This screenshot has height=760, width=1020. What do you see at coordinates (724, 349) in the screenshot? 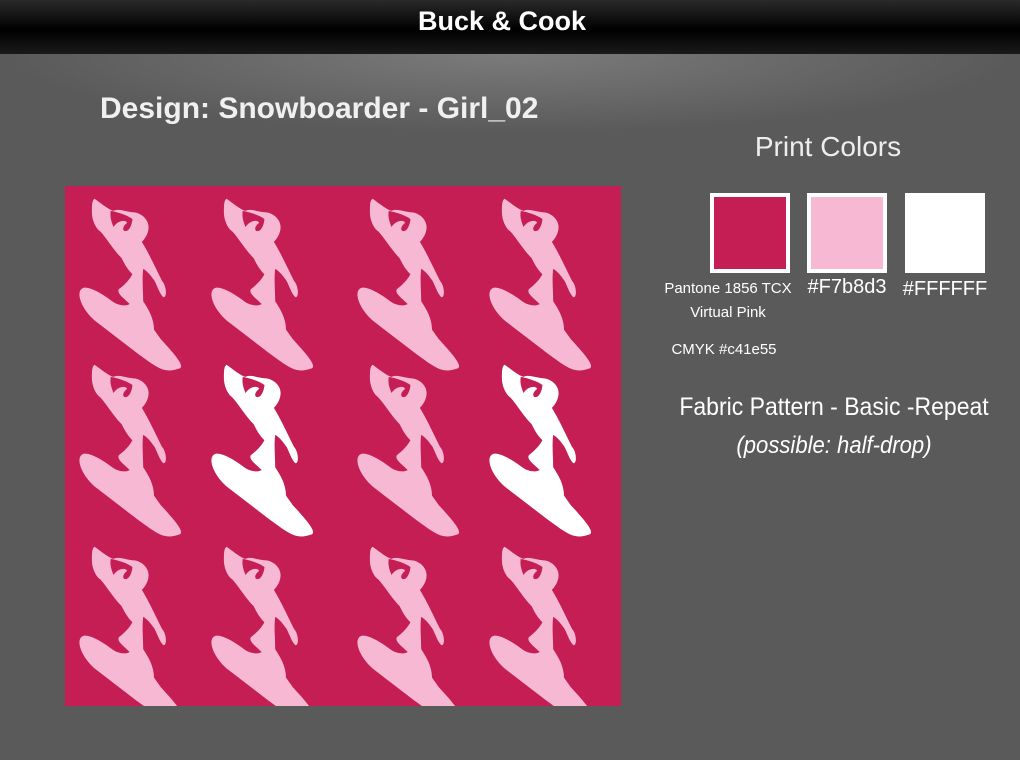
I see `swatch-1-cmyk-label: CMYK #c41e55` at bounding box center [724, 349].